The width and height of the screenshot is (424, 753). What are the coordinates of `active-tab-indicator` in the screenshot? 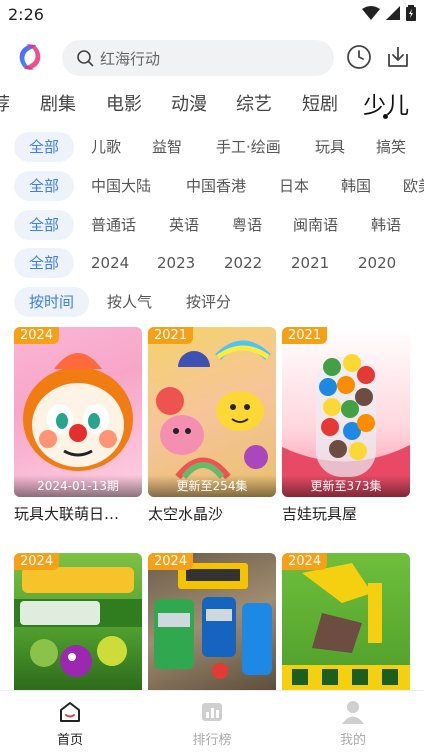 It's located at (385, 116).